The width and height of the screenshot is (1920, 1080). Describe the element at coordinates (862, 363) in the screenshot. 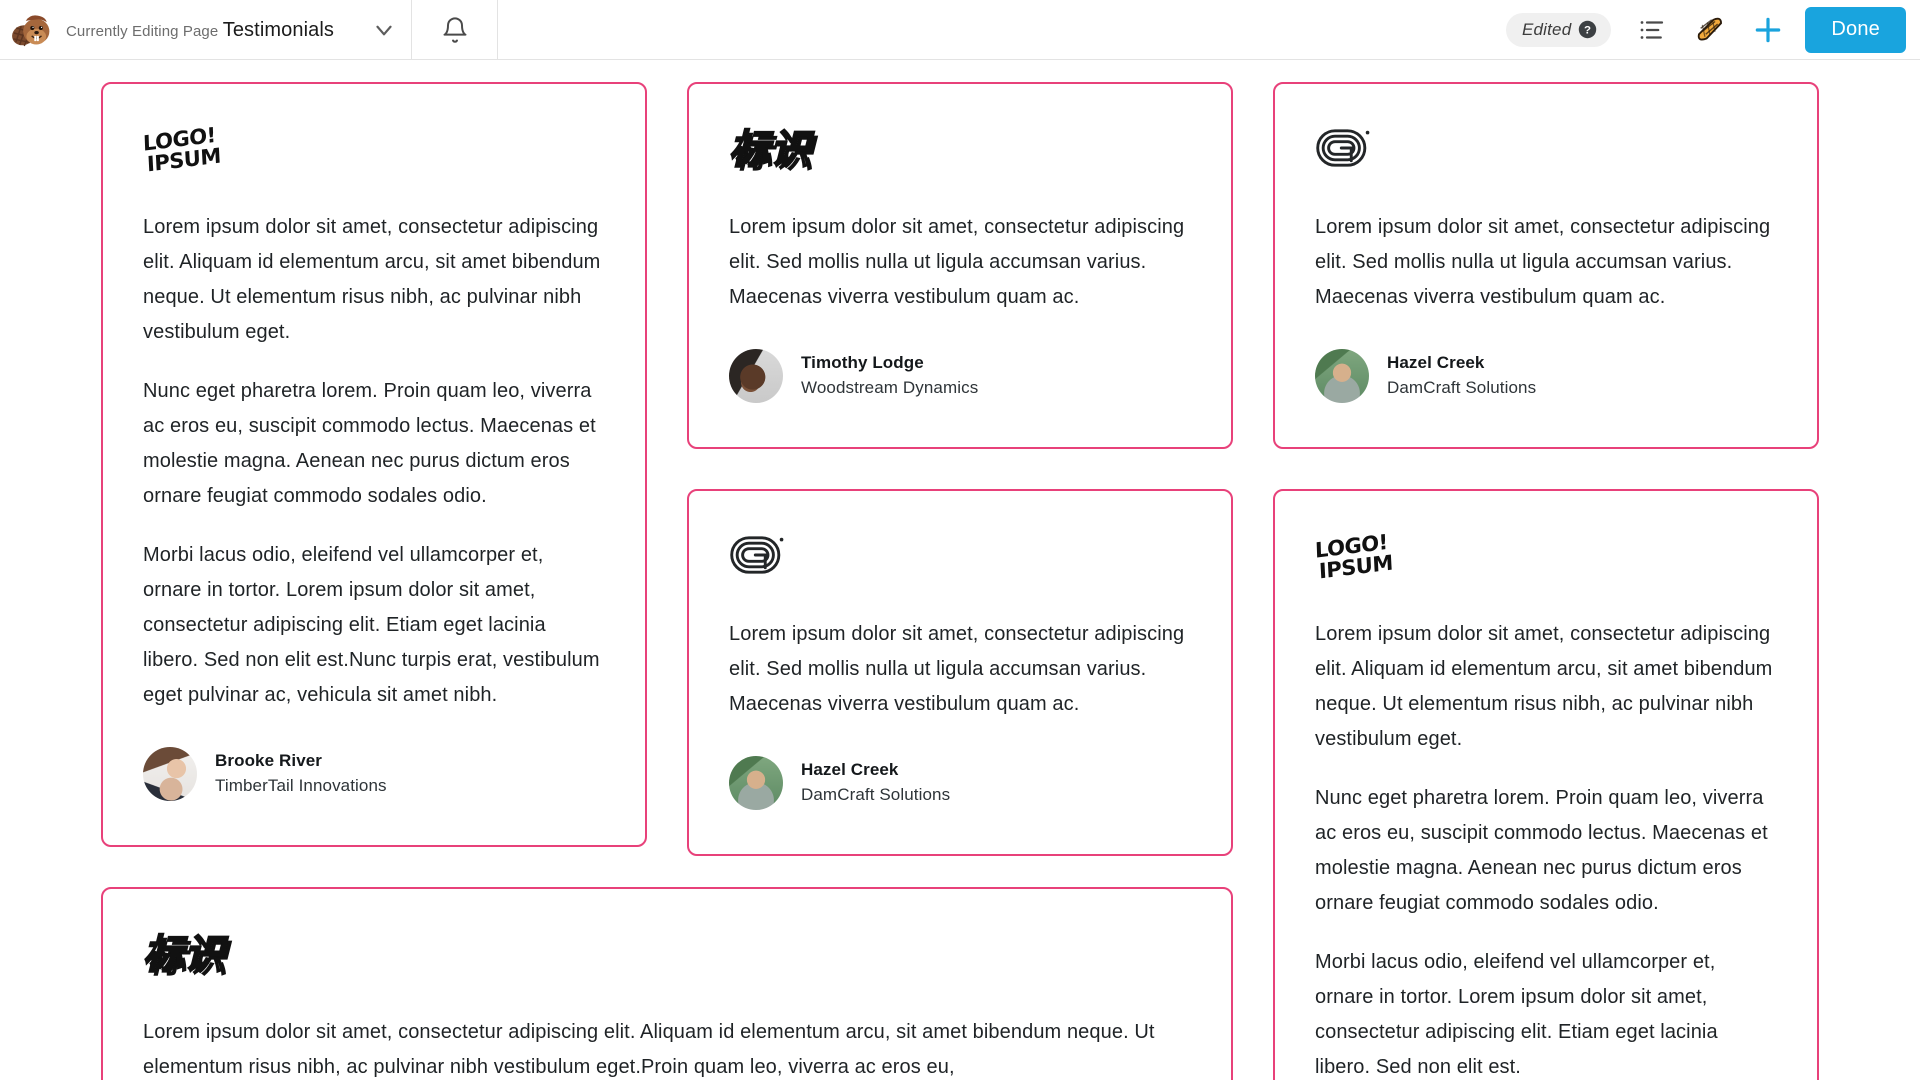

I see `author-name: Timothy Lodge` at that location.